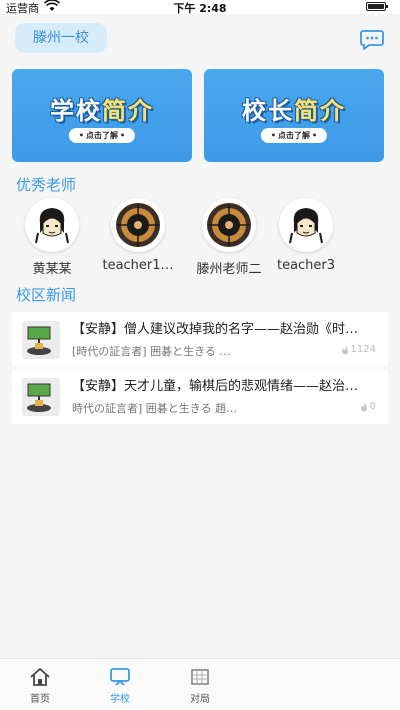 The image size is (400, 710). I want to click on teacher-name: teacher3, so click(306, 265).